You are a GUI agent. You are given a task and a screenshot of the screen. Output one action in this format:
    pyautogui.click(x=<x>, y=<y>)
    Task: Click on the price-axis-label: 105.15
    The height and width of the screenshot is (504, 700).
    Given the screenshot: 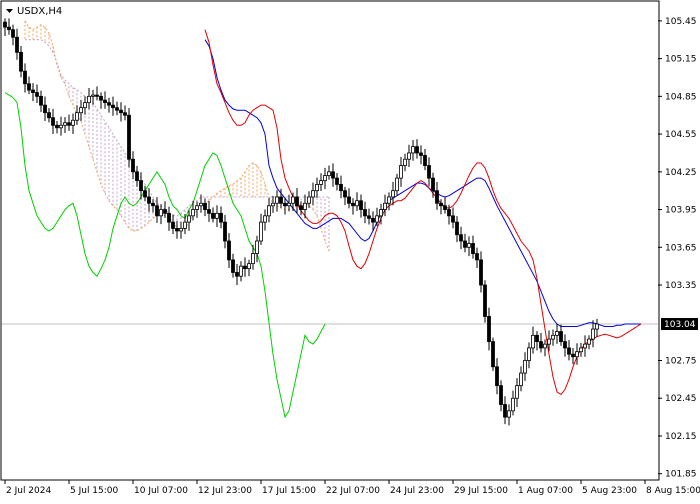 What is the action you would take?
    pyautogui.click(x=681, y=60)
    